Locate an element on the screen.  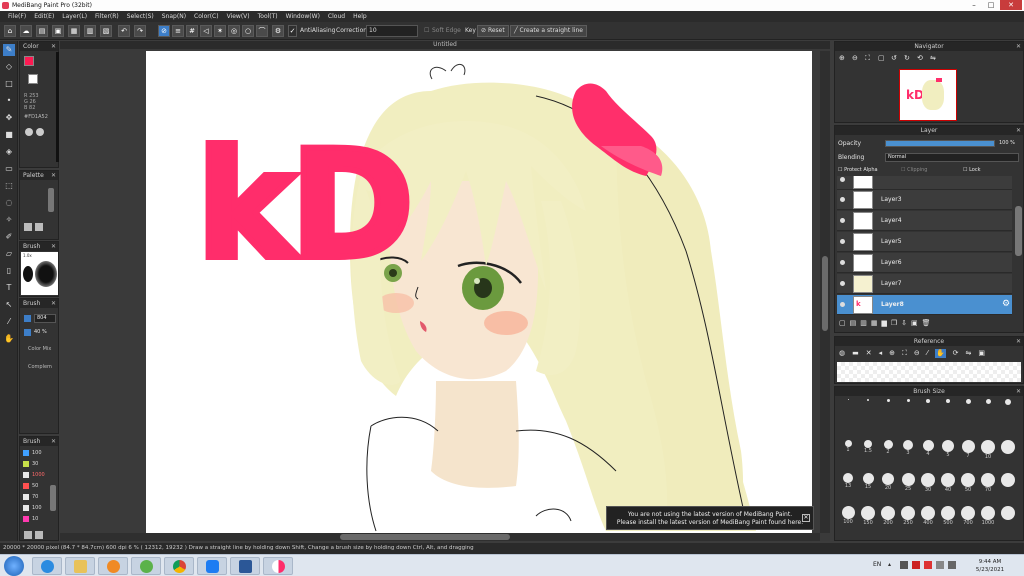
snap-radial-icon: ✶ is located at coordinates (220, 31).